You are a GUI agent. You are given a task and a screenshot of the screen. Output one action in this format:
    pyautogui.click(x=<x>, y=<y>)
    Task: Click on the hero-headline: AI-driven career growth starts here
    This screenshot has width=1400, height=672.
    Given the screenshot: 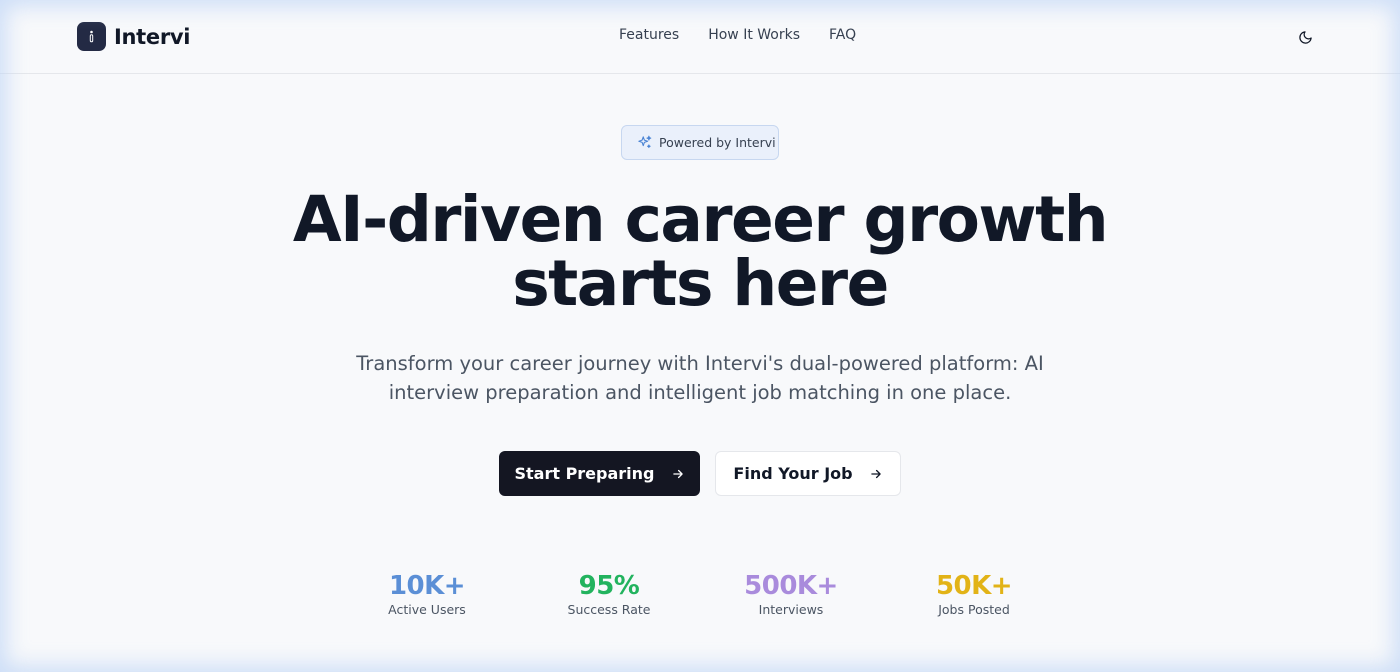 What is the action you would take?
    pyautogui.click(x=700, y=252)
    